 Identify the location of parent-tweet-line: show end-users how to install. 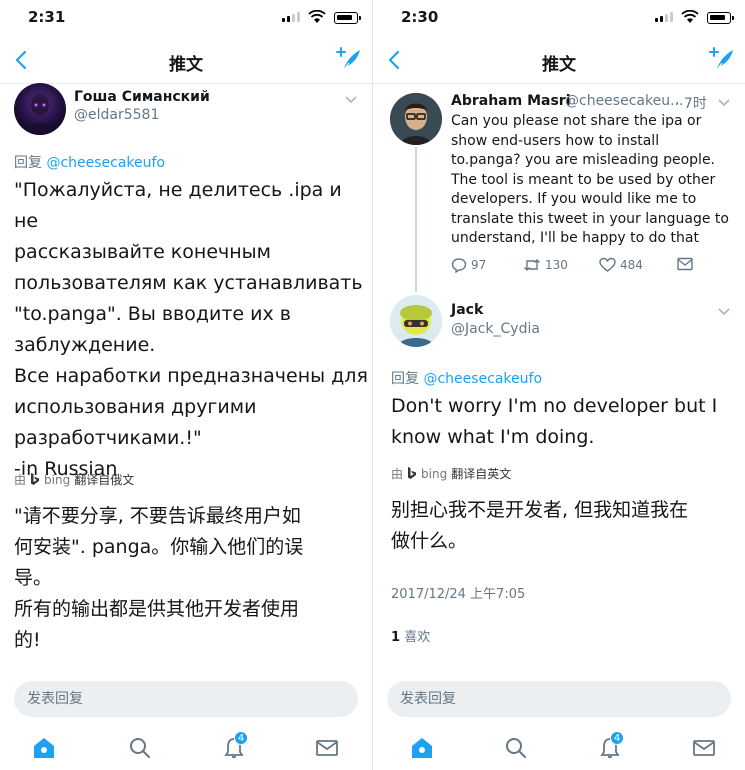
(555, 140).